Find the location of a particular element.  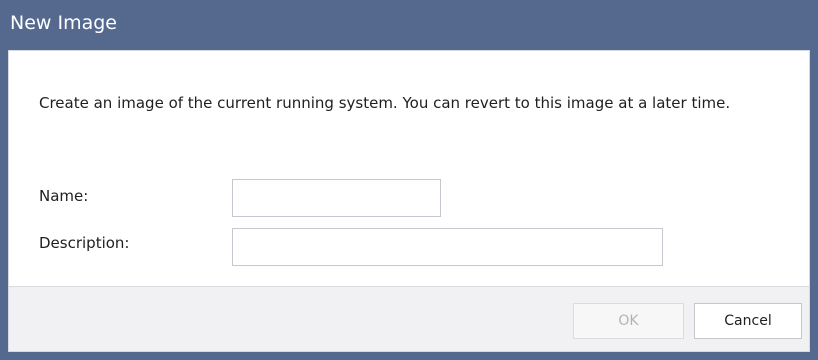

description-label: Description: is located at coordinates (84, 243).